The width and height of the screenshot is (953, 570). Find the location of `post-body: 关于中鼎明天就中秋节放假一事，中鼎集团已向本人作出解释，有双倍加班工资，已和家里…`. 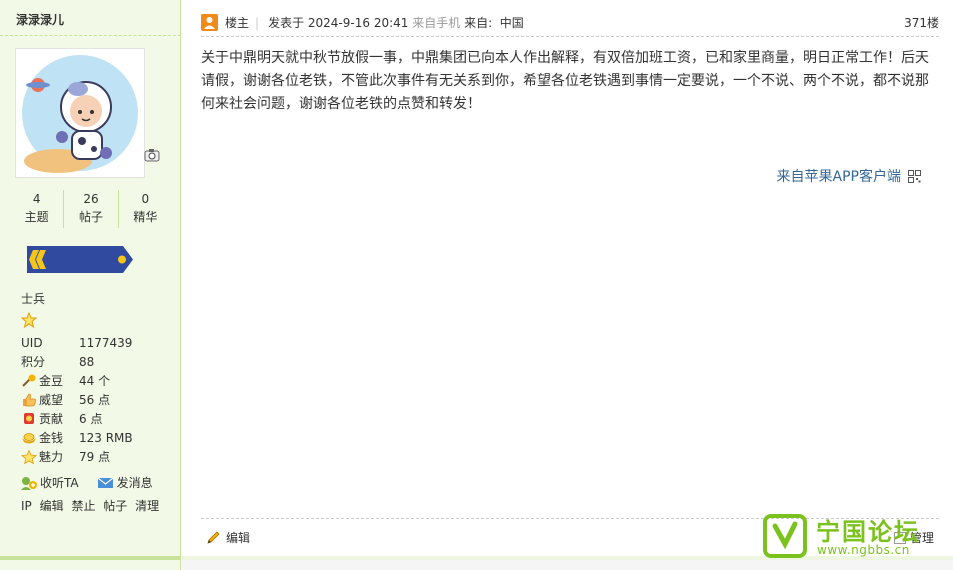

post-body: 关于中鼎明天就中秋节放假一事，中鼎集团已向本人作出解释，有双倍加班工资，已和家里… is located at coordinates (565, 81).